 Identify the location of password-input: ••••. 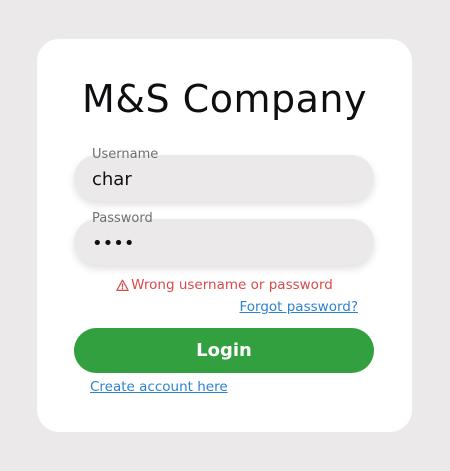
(224, 244).